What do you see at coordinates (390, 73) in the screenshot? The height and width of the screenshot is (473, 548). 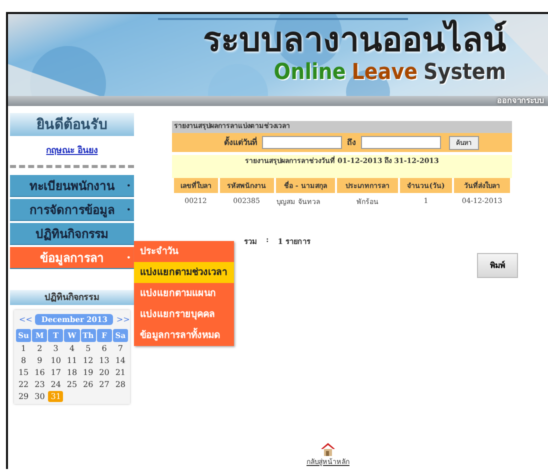 I see `site-subtitle: Online Leave System` at bounding box center [390, 73].